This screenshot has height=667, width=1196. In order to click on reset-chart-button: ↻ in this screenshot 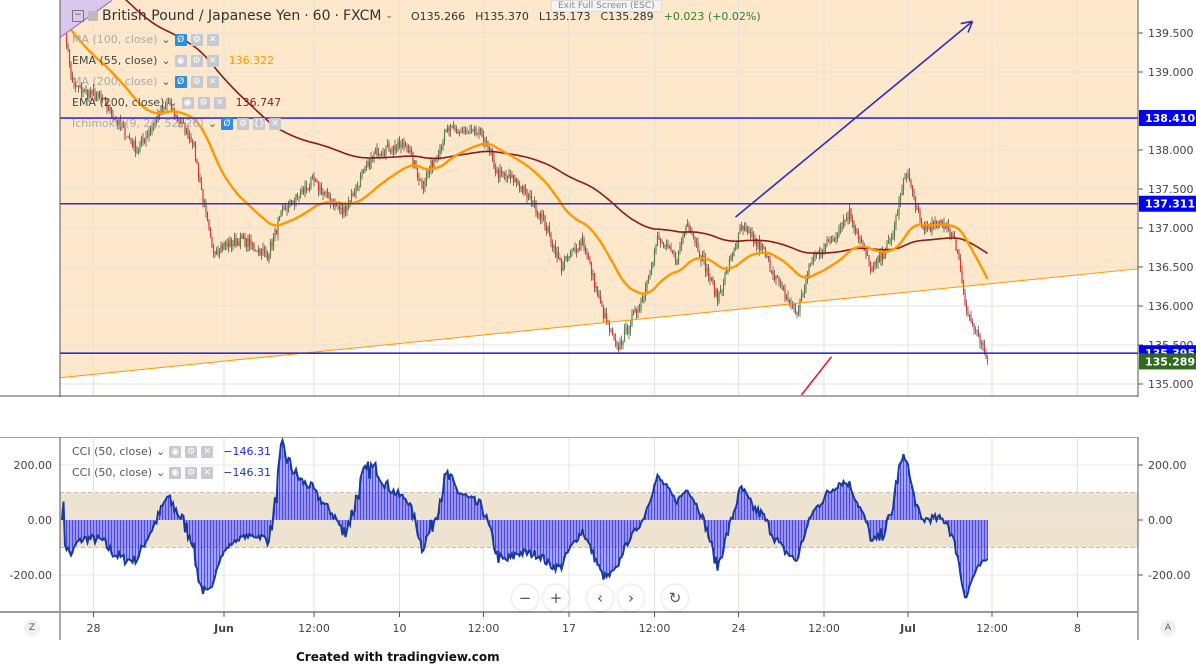, I will do `click(675, 598)`.